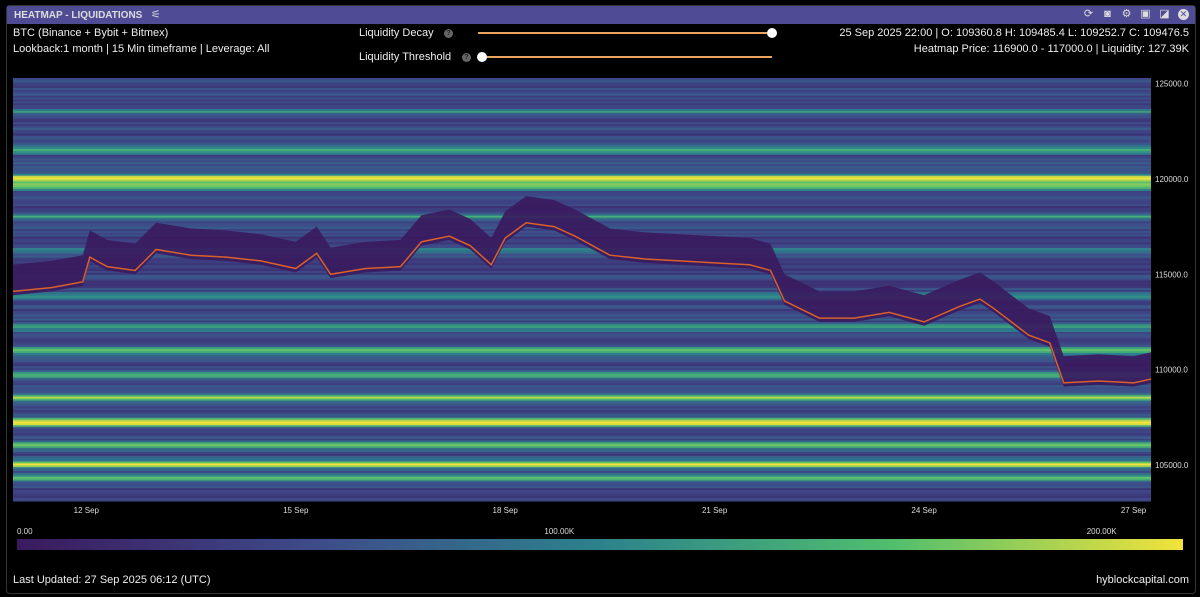  What do you see at coordinates (1172, 179) in the screenshot?
I see `y-tick-label: 120000.0` at bounding box center [1172, 179].